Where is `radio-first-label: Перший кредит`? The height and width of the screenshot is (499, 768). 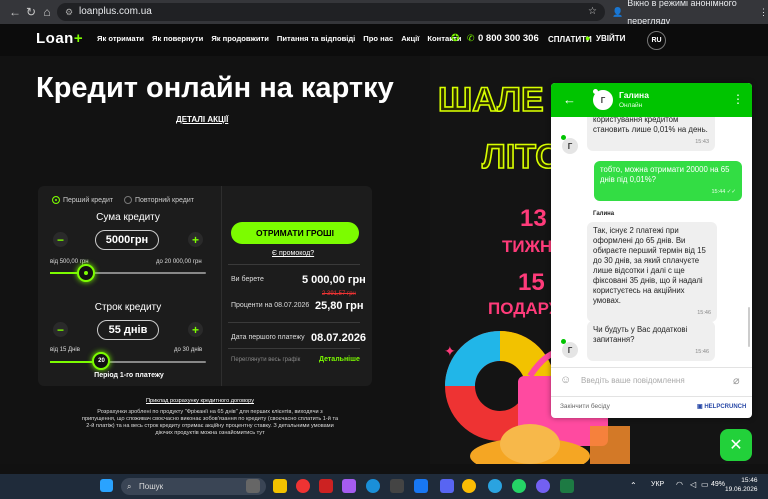 radio-first-label: Перший кредит is located at coordinates (88, 200).